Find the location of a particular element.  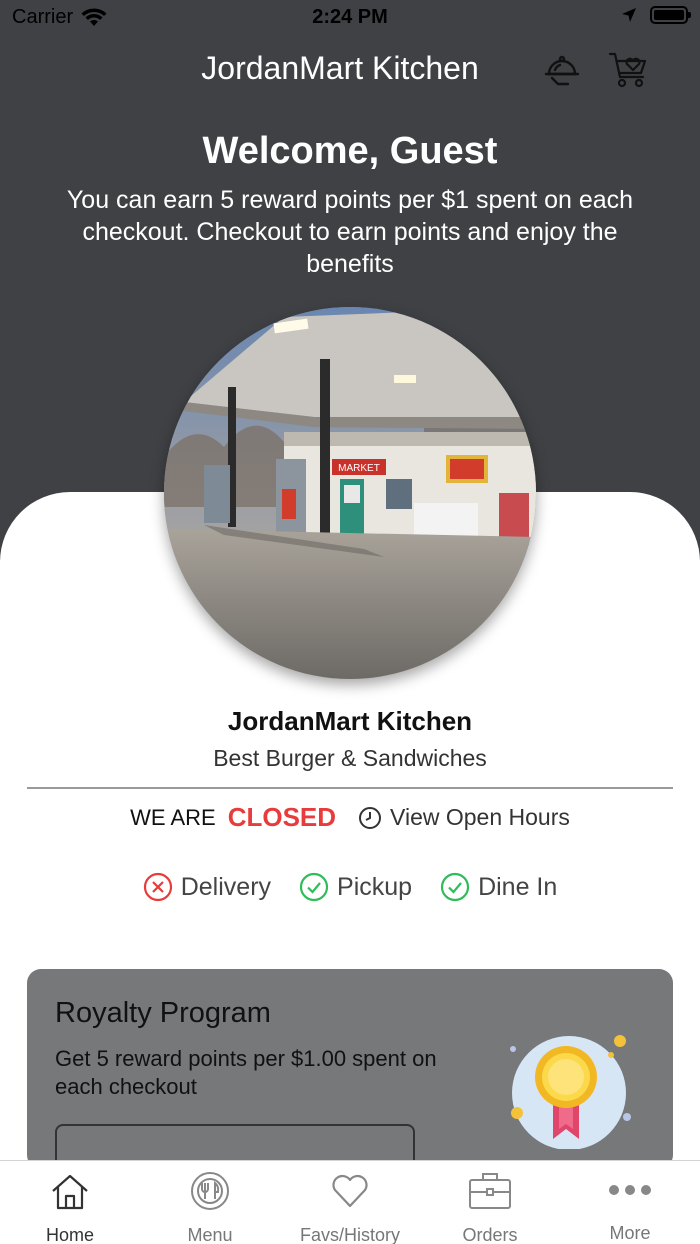

status-bar: Carrier 2:24 PM is located at coordinates (350, 18).